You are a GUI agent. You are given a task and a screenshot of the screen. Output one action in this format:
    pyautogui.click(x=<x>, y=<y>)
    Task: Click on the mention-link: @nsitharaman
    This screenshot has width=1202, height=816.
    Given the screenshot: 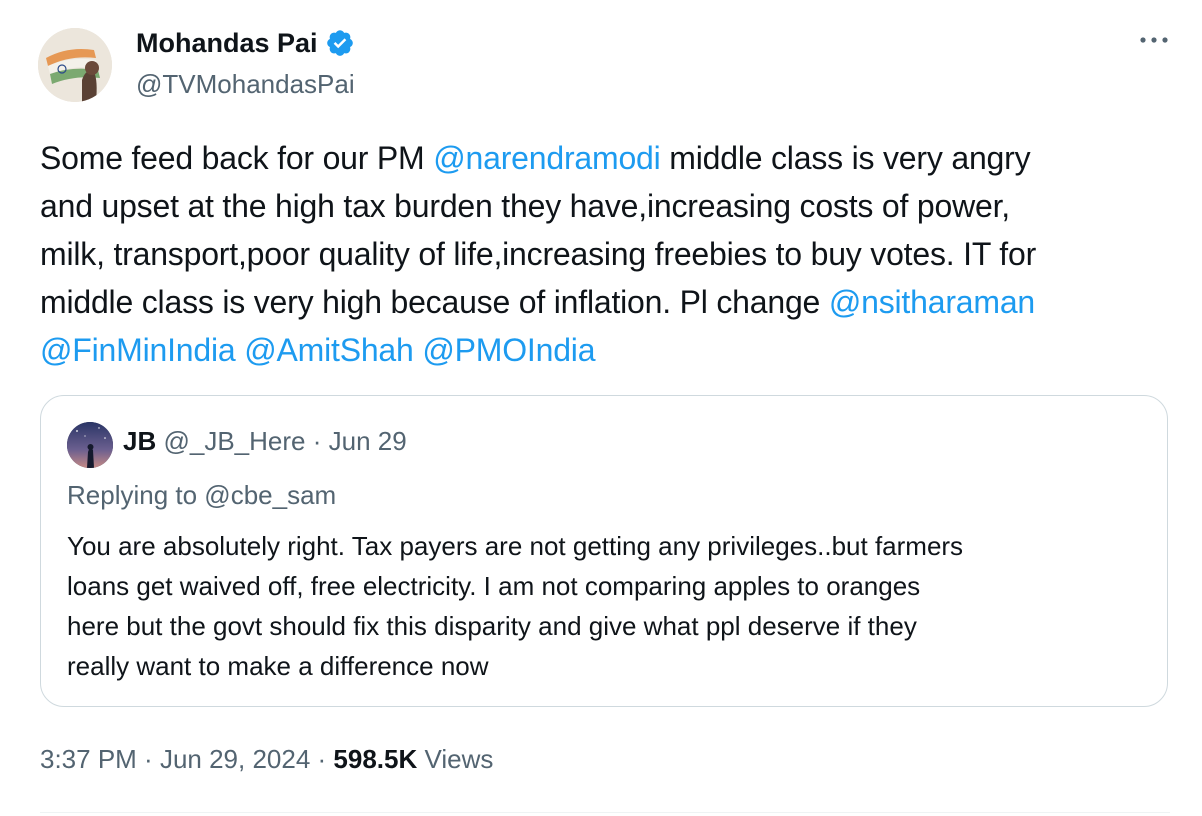 What is the action you would take?
    pyautogui.click(x=932, y=302)
    